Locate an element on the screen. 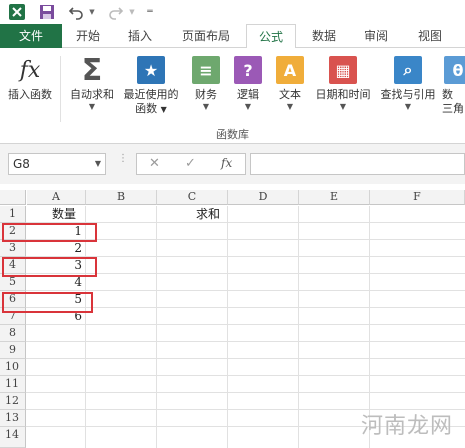 The image size is (465, 448). insert-function-button: fx 插入函数 is located at coordinates (30, 88).